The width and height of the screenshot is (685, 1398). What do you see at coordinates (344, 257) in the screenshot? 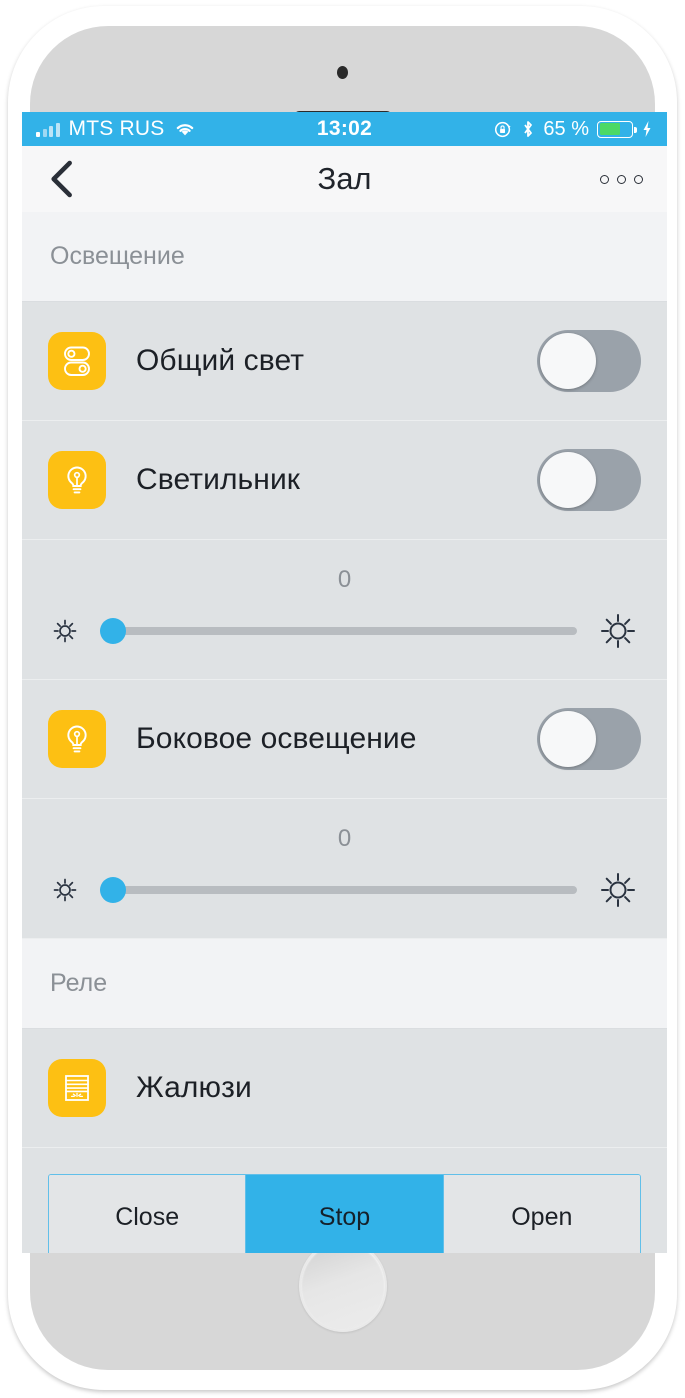
I see `section-header-lighting: Освещение` at bounding box center [344, 257].